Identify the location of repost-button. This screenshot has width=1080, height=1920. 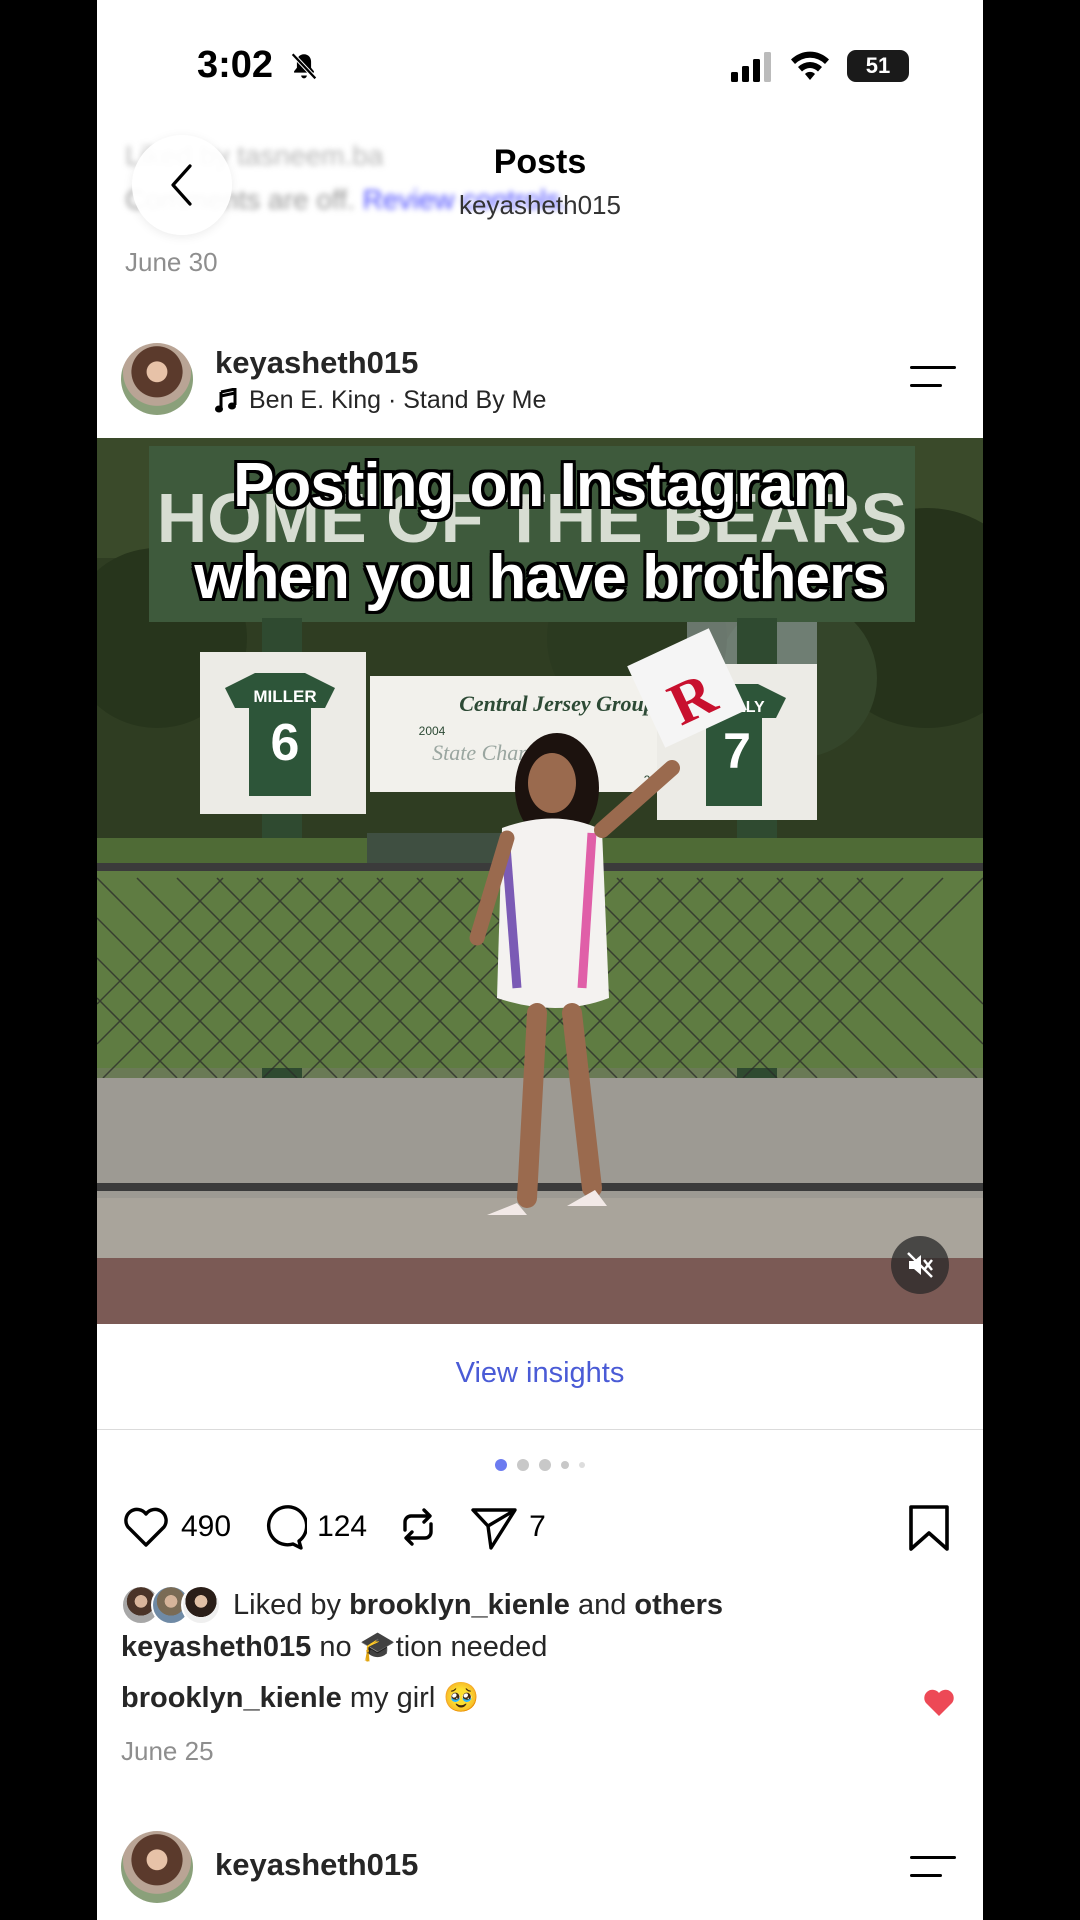
(418, 1527).